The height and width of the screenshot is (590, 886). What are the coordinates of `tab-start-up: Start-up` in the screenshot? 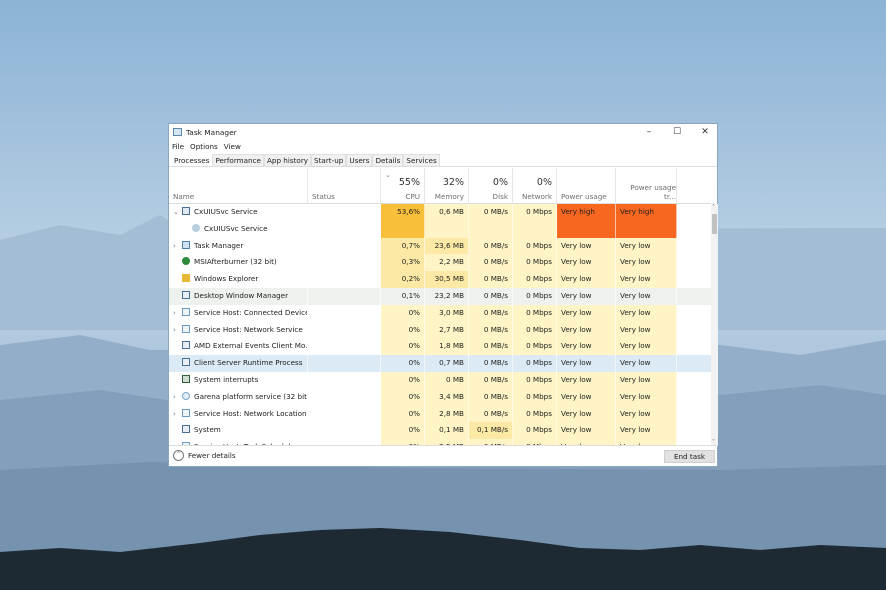 It's located at (329, 160).